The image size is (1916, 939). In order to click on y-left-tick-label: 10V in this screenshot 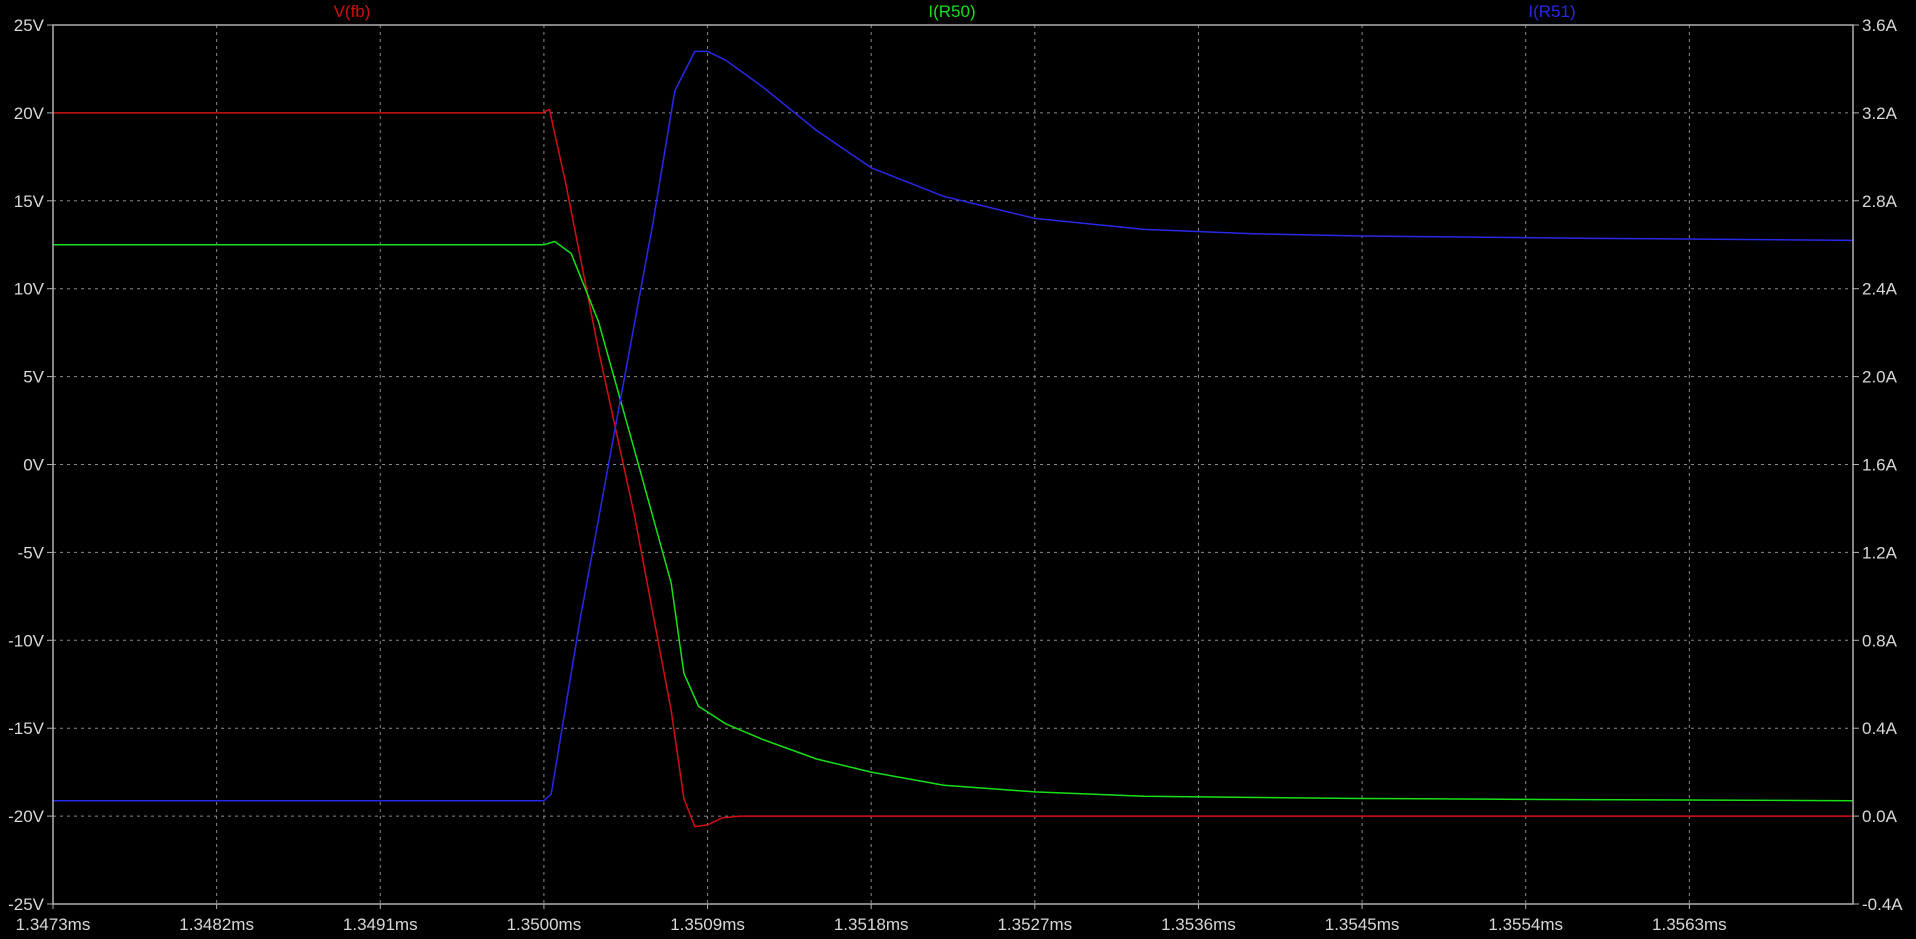, I will do `click(29, 289)`.